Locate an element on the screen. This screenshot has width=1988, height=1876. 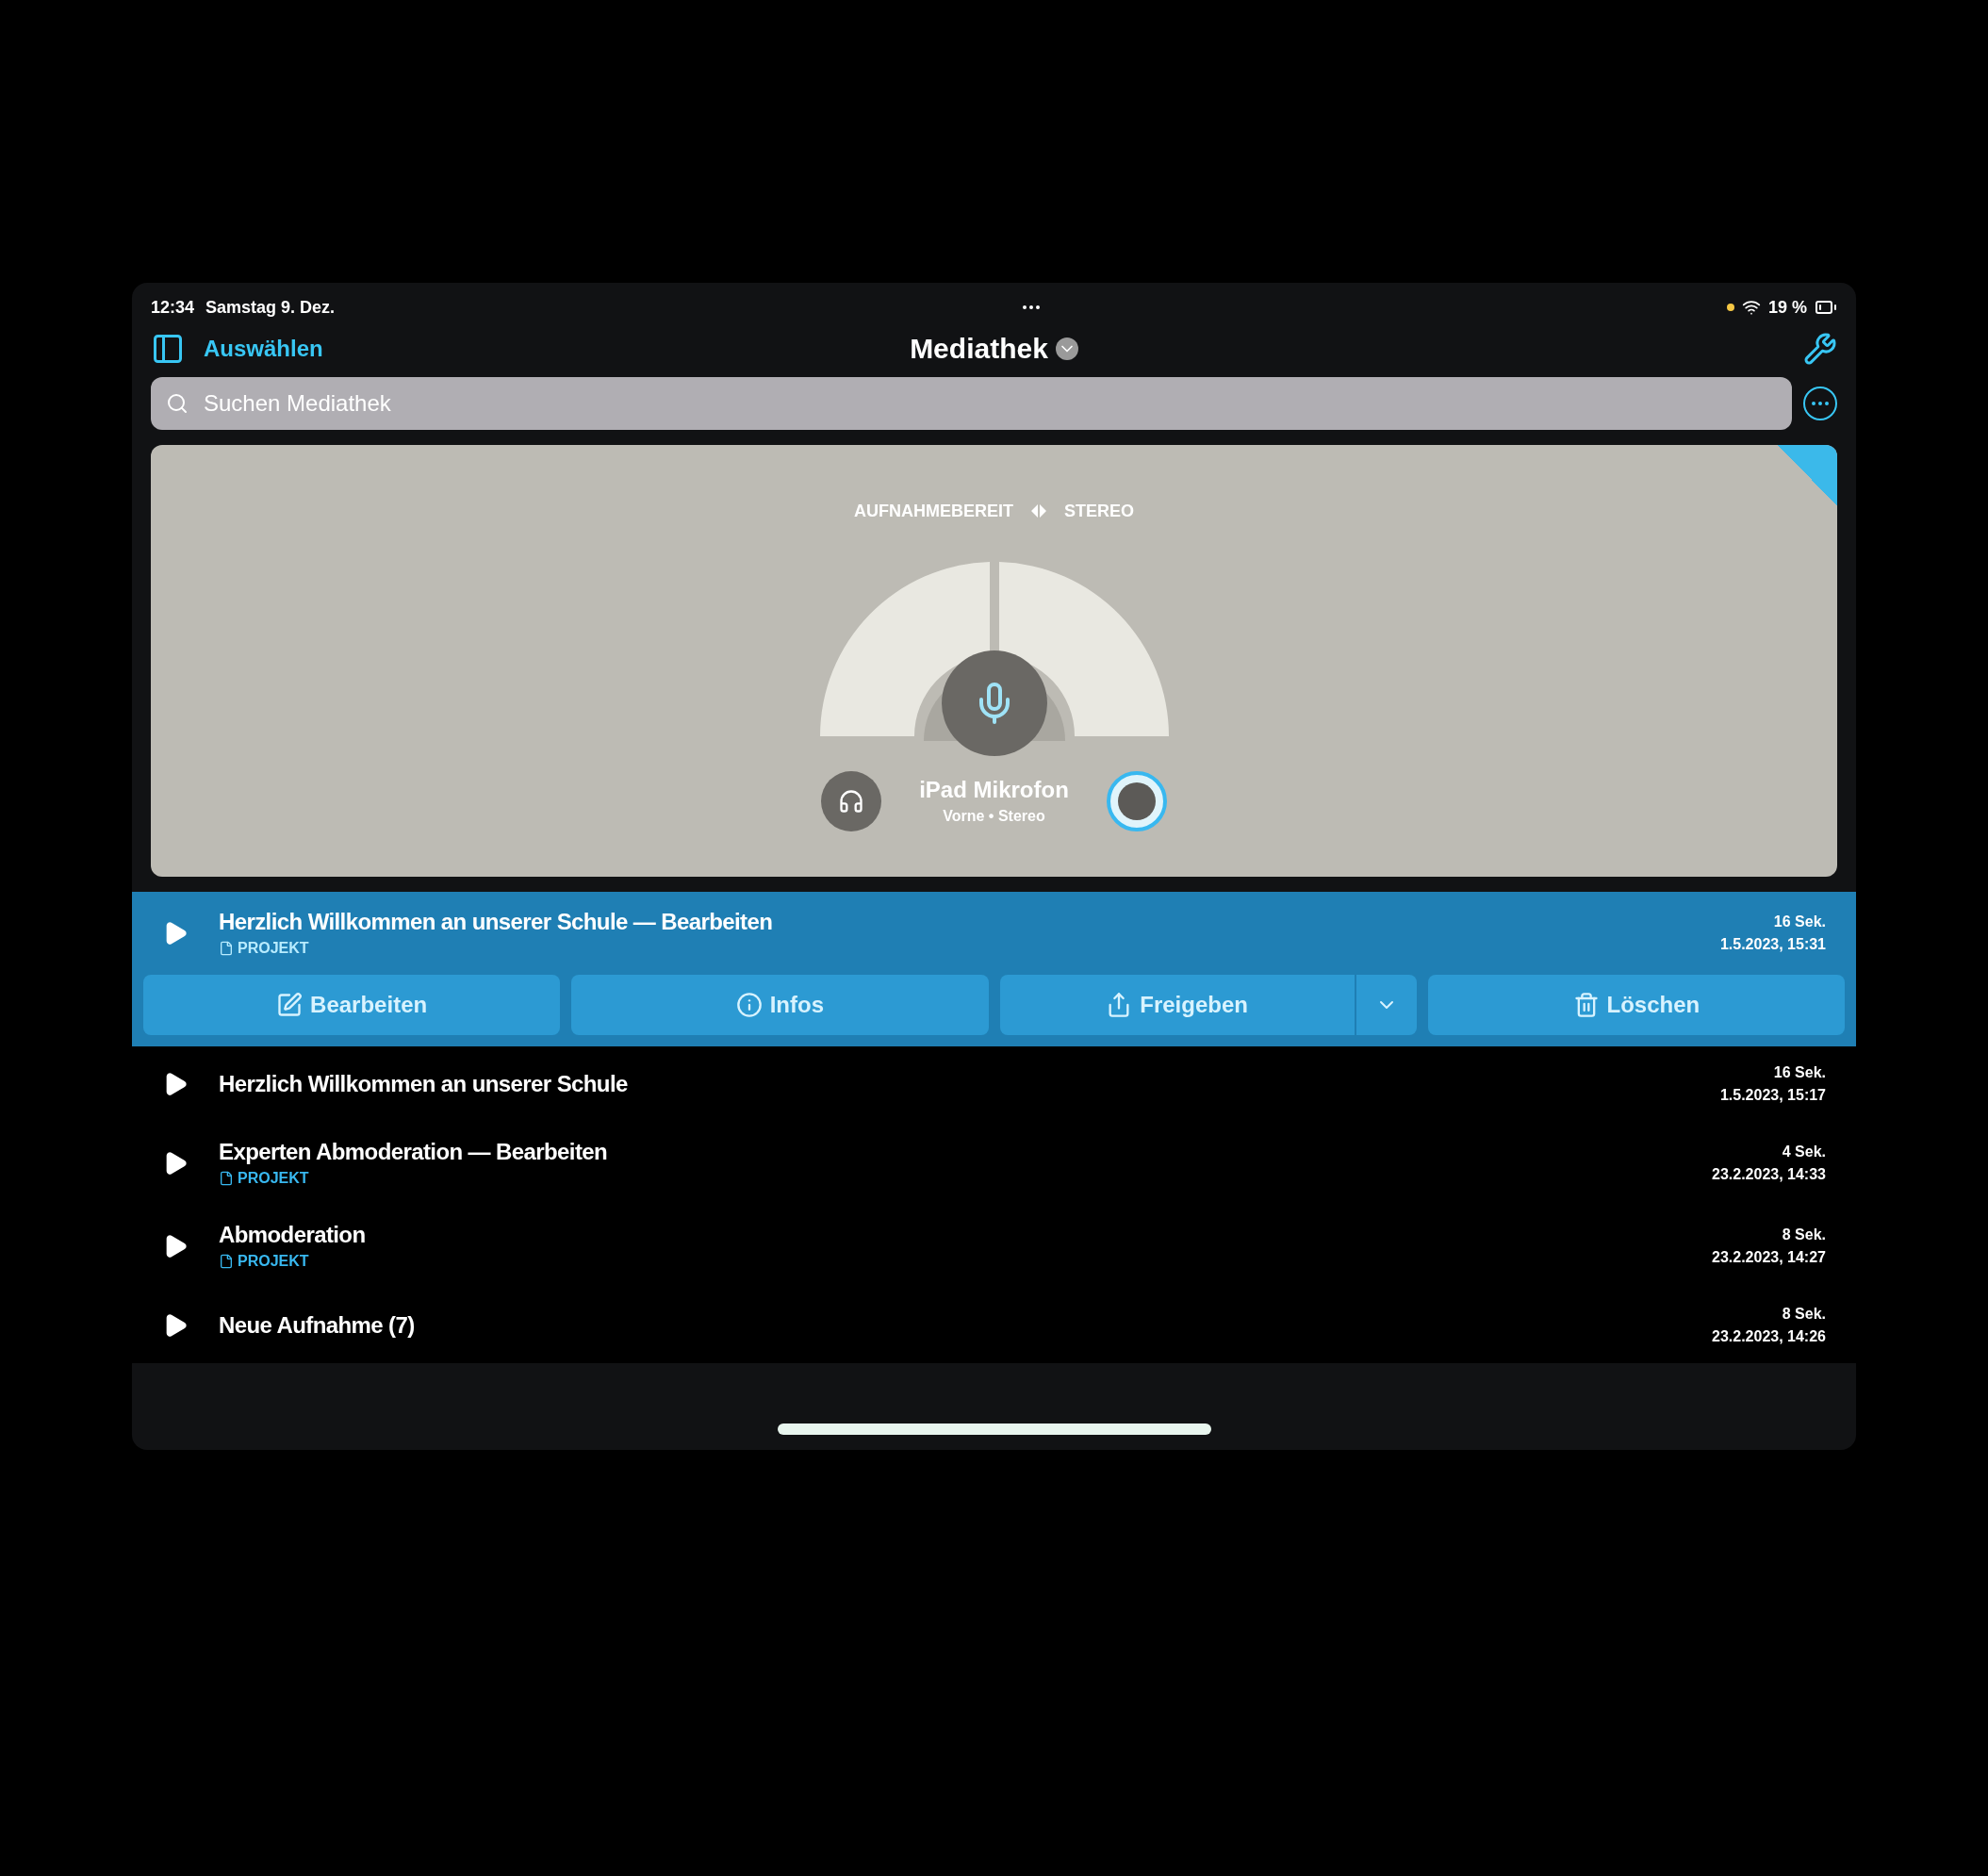
recording-date: 1.5.2023, 15:17 is located at coordinates (1773, 1095).